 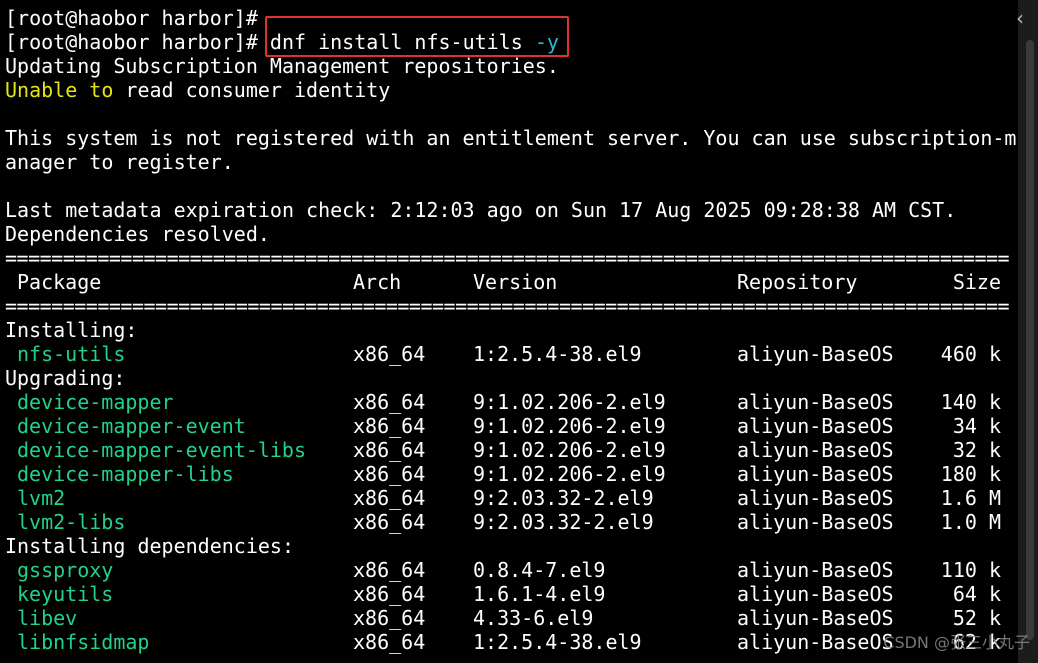 What do you see at coordinates (149, 546) in the screenshot?
I see `group-label: Installing dependencies:` at bounding box center [149, 546].